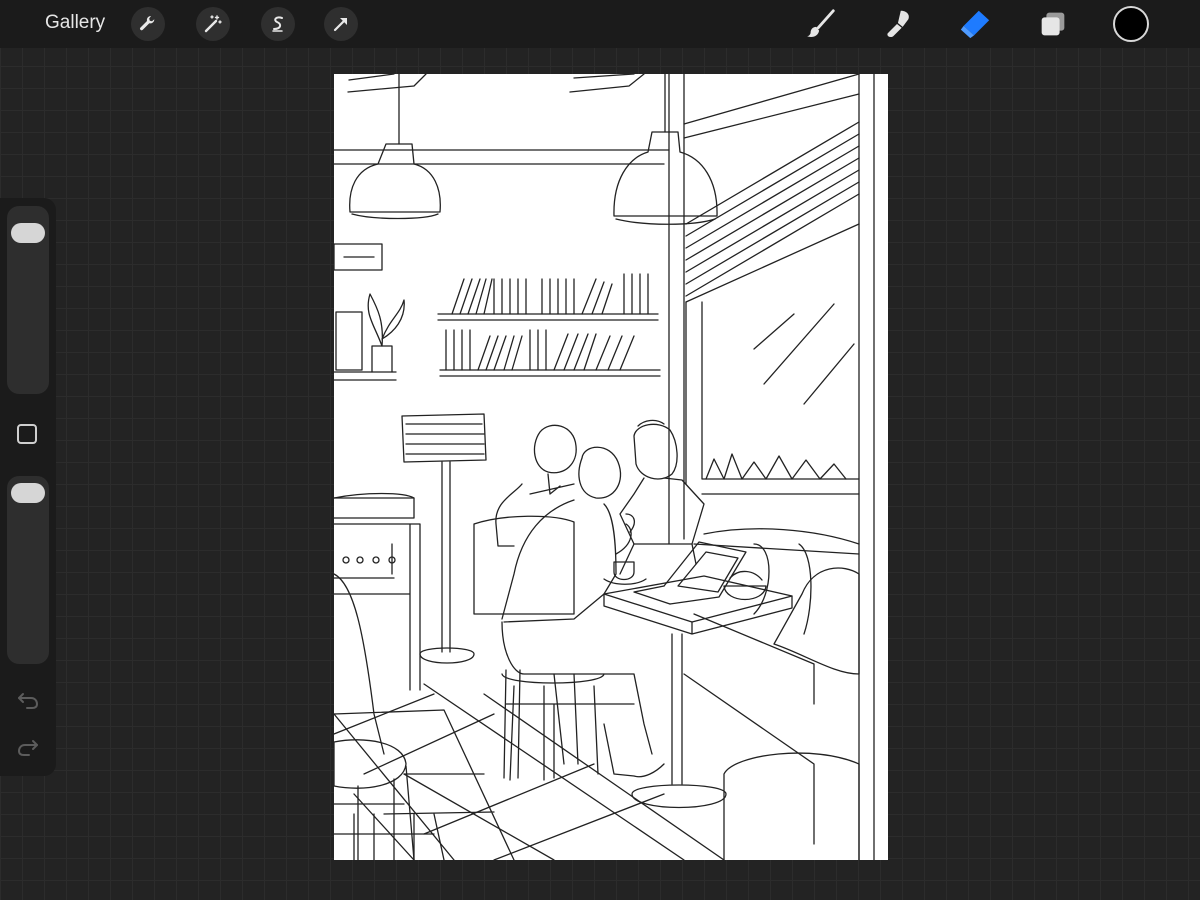 This screenshot has width=1200, height=900. What do you see at coordinates (821, 24) in the screenshot?
I see `brush-icon` at bounding box center [821, 24].